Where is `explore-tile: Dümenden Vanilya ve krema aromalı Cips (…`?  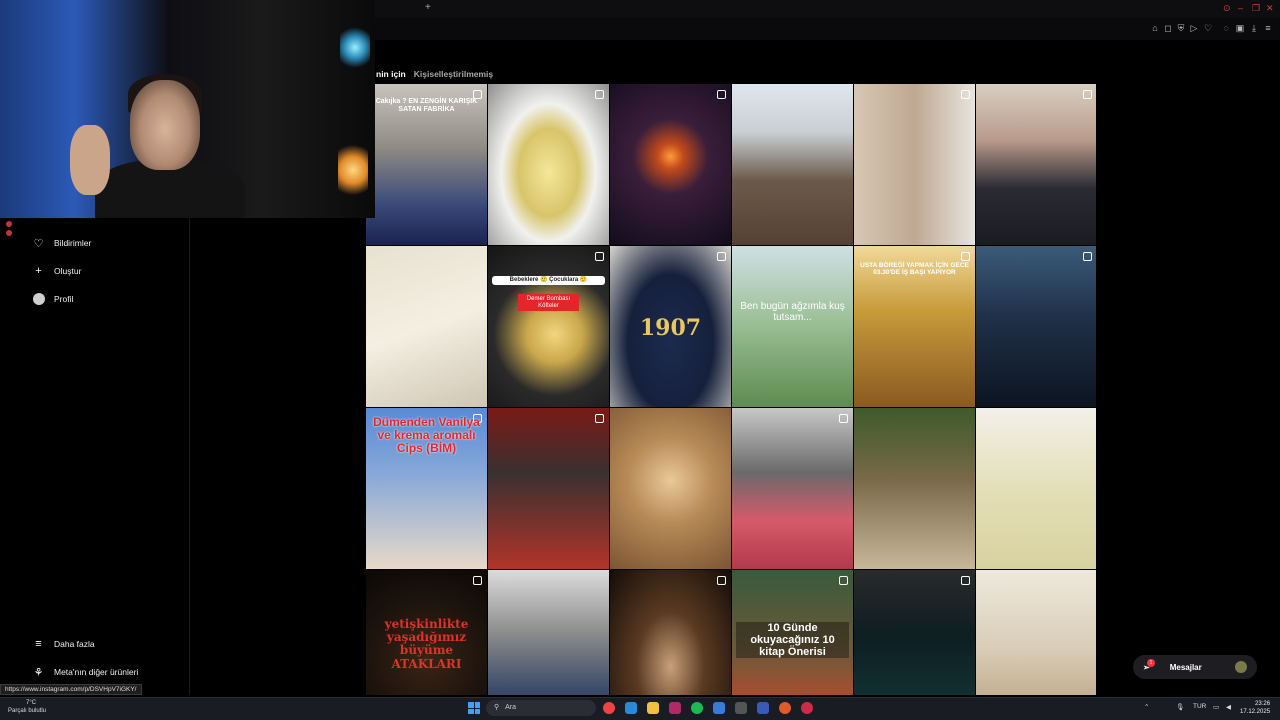 explore-tile: Dümenden Vanilya ve krema aromalı Cips (… is located at coordinates (426, 488).